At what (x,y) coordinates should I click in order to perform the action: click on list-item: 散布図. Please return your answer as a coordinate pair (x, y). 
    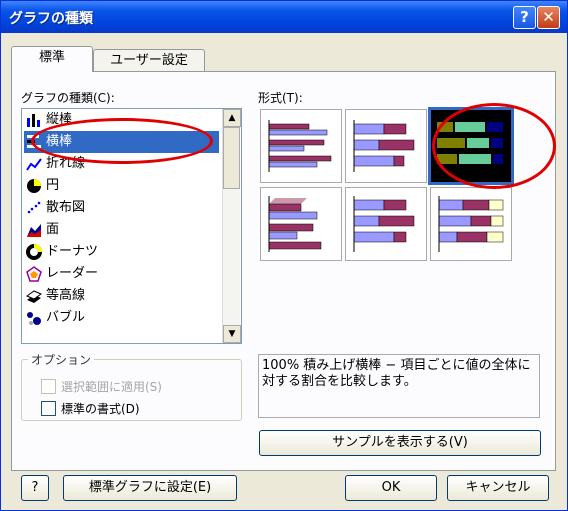
    Looking at the image, I should click on (121, 208).